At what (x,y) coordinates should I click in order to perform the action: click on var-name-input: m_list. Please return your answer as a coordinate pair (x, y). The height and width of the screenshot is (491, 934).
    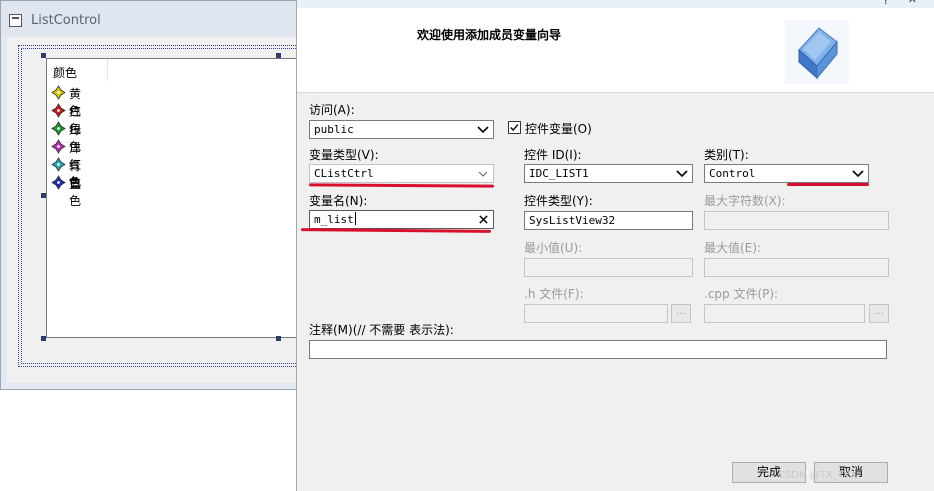
    Looking at the image, I should click on (401, 219).